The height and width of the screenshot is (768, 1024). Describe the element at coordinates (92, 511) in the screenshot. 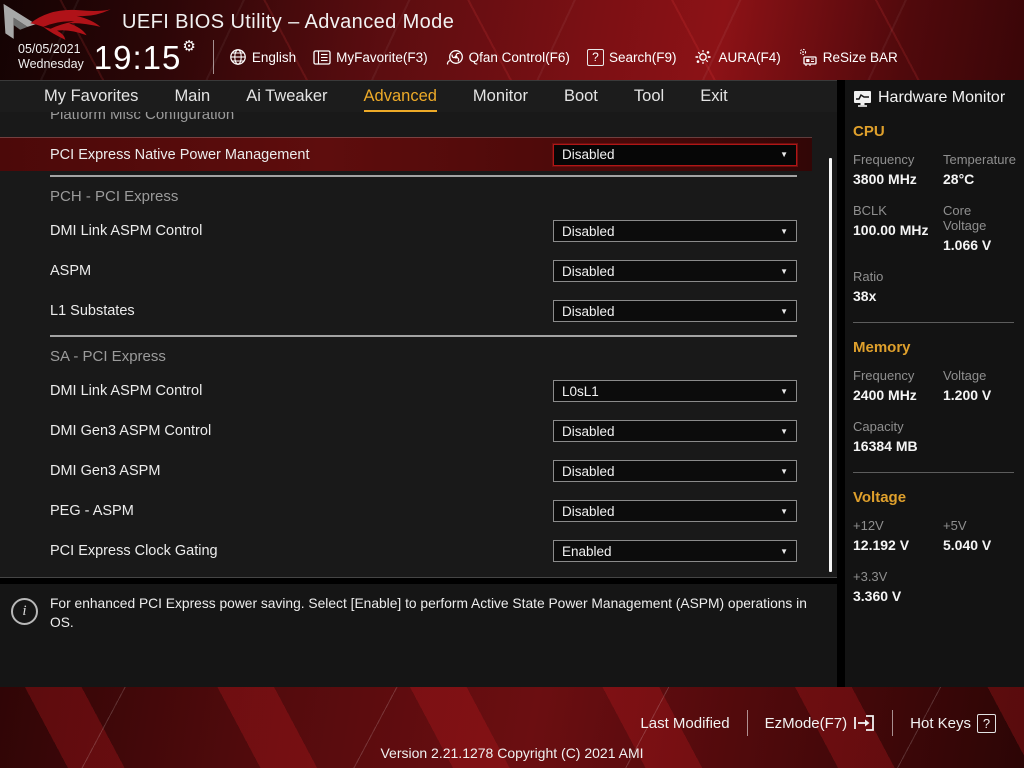

I see `setting-label: PEG - ASPM` at that location.